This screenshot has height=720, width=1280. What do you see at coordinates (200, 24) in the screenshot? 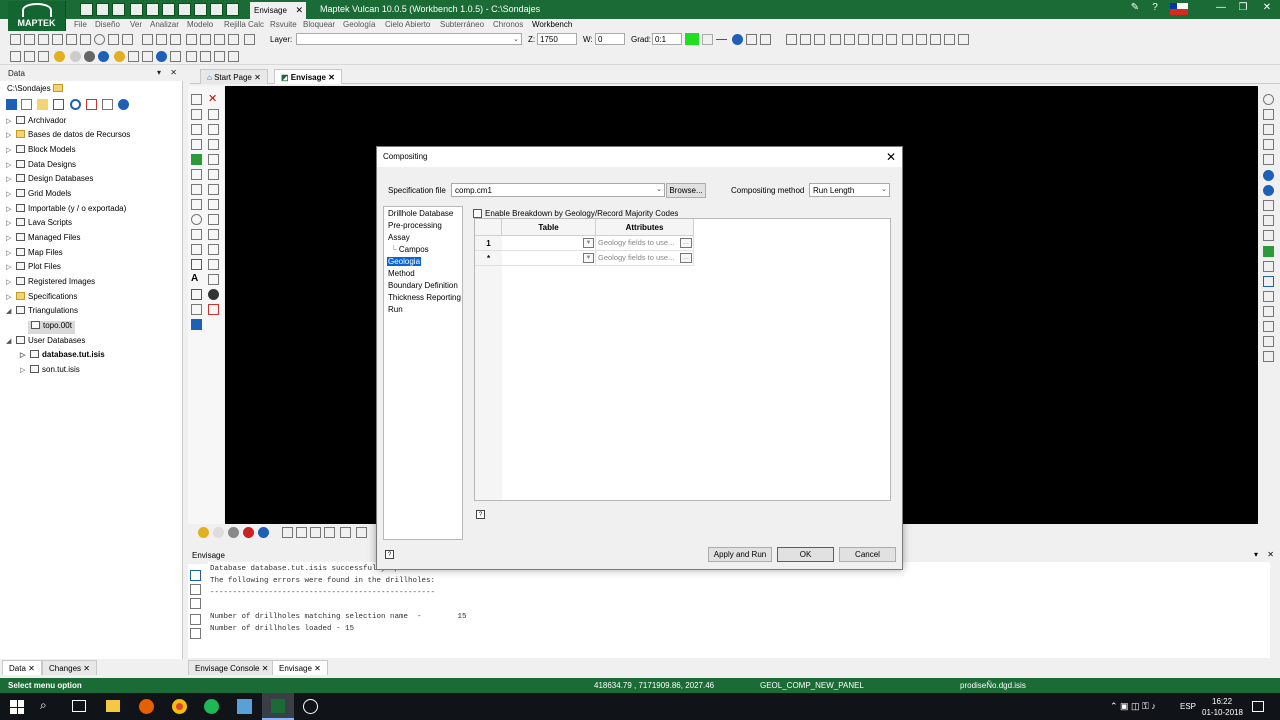
I see `menu-modelo: Modelo` at bounding box center [200, 24].